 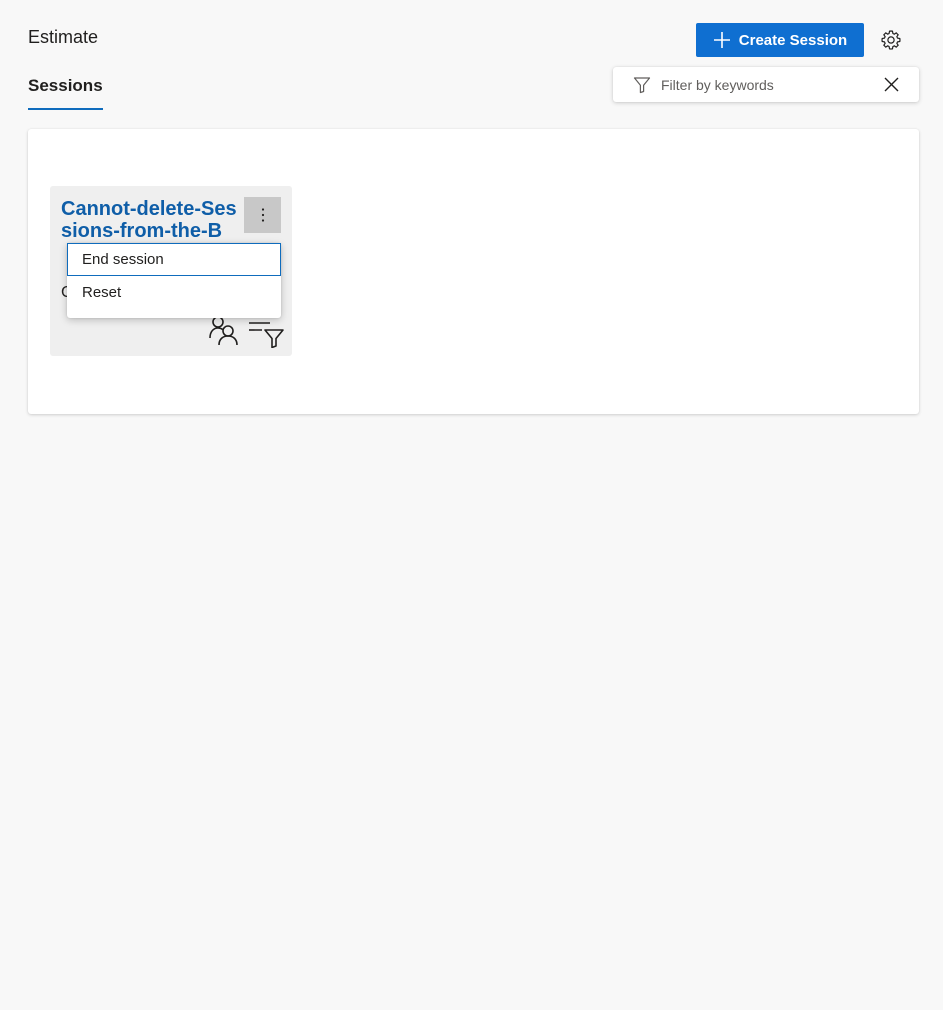 I want to click on menu-item-end-session: End session, so click(x=174, y=259).